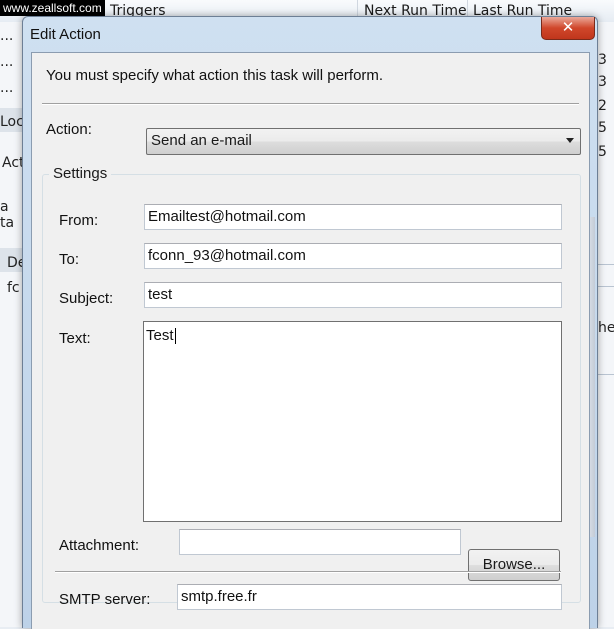 The image size is (614, 629). Describe the element at coordinates (606, 328) in the screenshot. I see `bg-fragment: he` at that location.